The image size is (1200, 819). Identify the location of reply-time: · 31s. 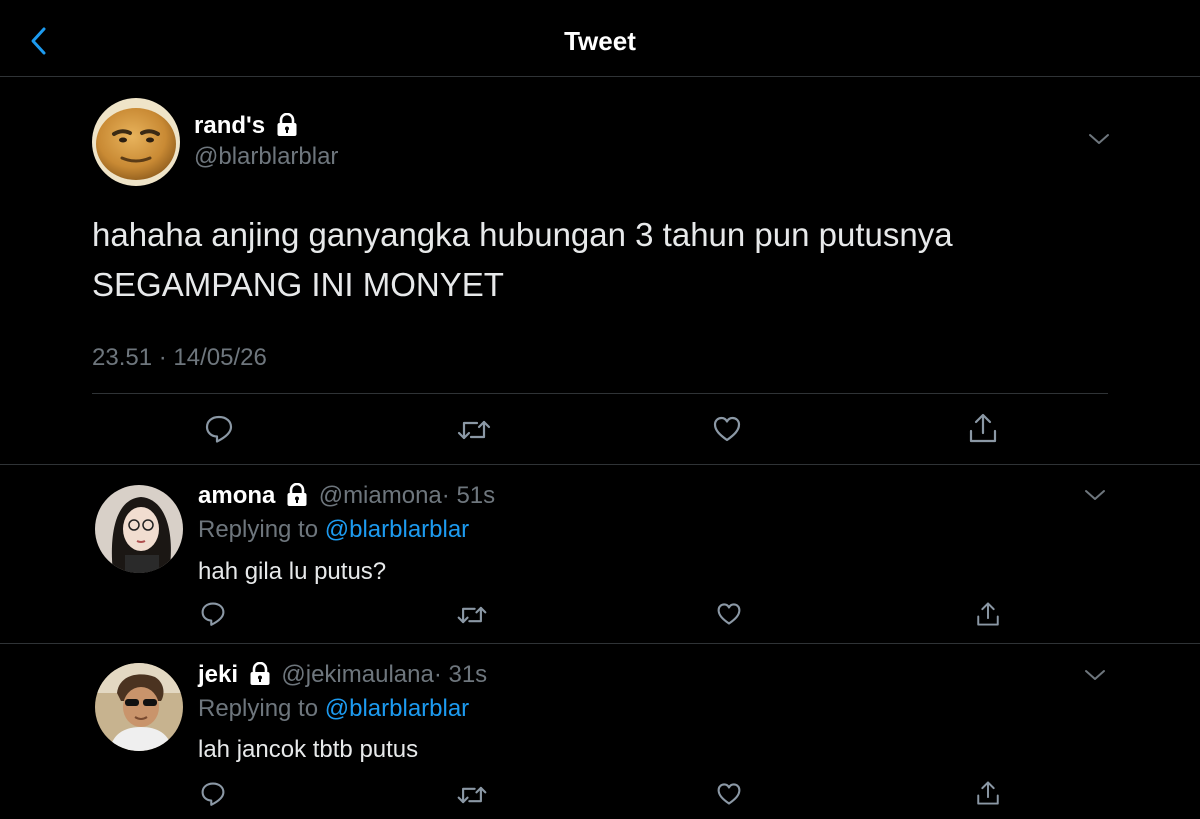
(460, 674).